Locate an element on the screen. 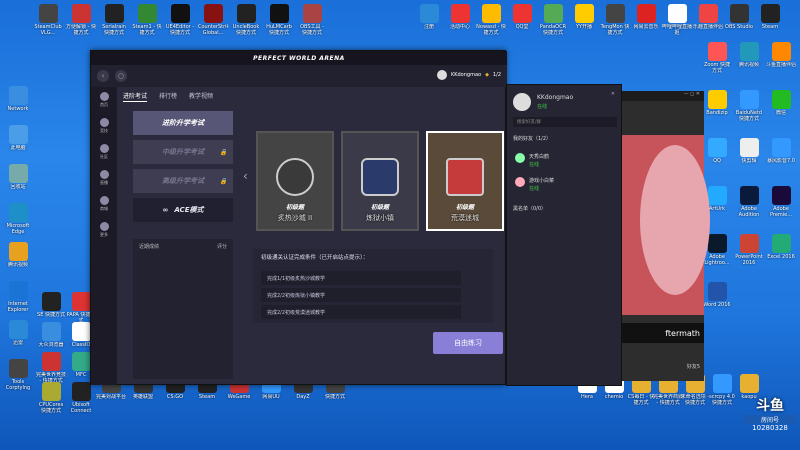  shortcut-label: BaiduNetd 快捷方式 is located at coordinates (749, 116).